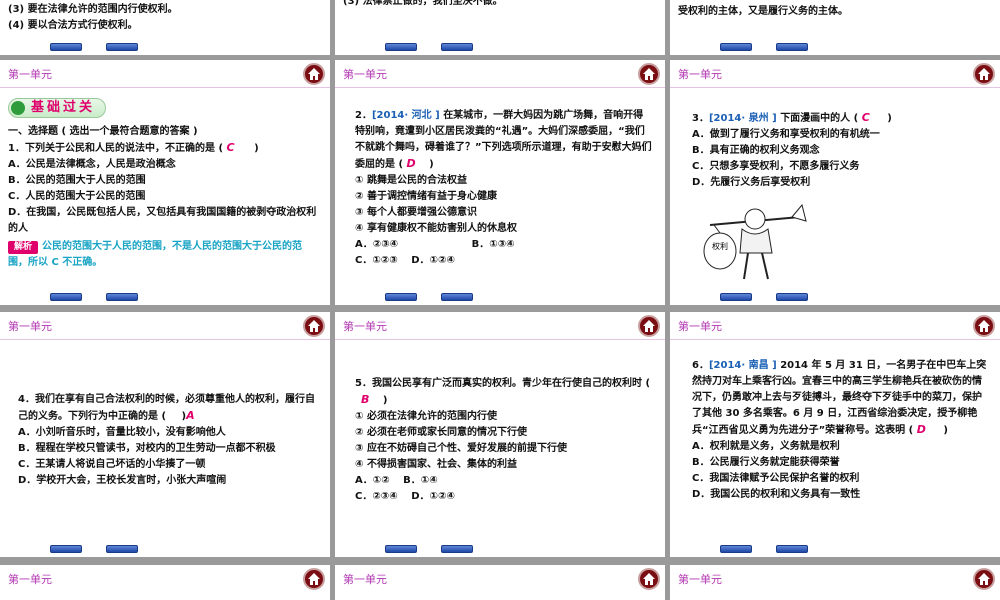 Image resolution: width=1000 pixels, height=600 pixels. What do you see at coordinates (92, 164) in the screenshot?
I see `option-a: A．公民是法律概念，人民是政治概念` at bounding box center [92, 164].